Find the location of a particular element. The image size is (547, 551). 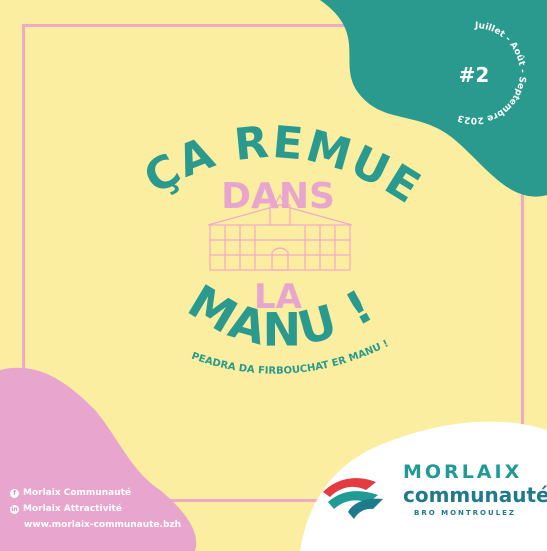

linkedin-link: in Morlaix Attractivité is located at coordinates (66, 509).